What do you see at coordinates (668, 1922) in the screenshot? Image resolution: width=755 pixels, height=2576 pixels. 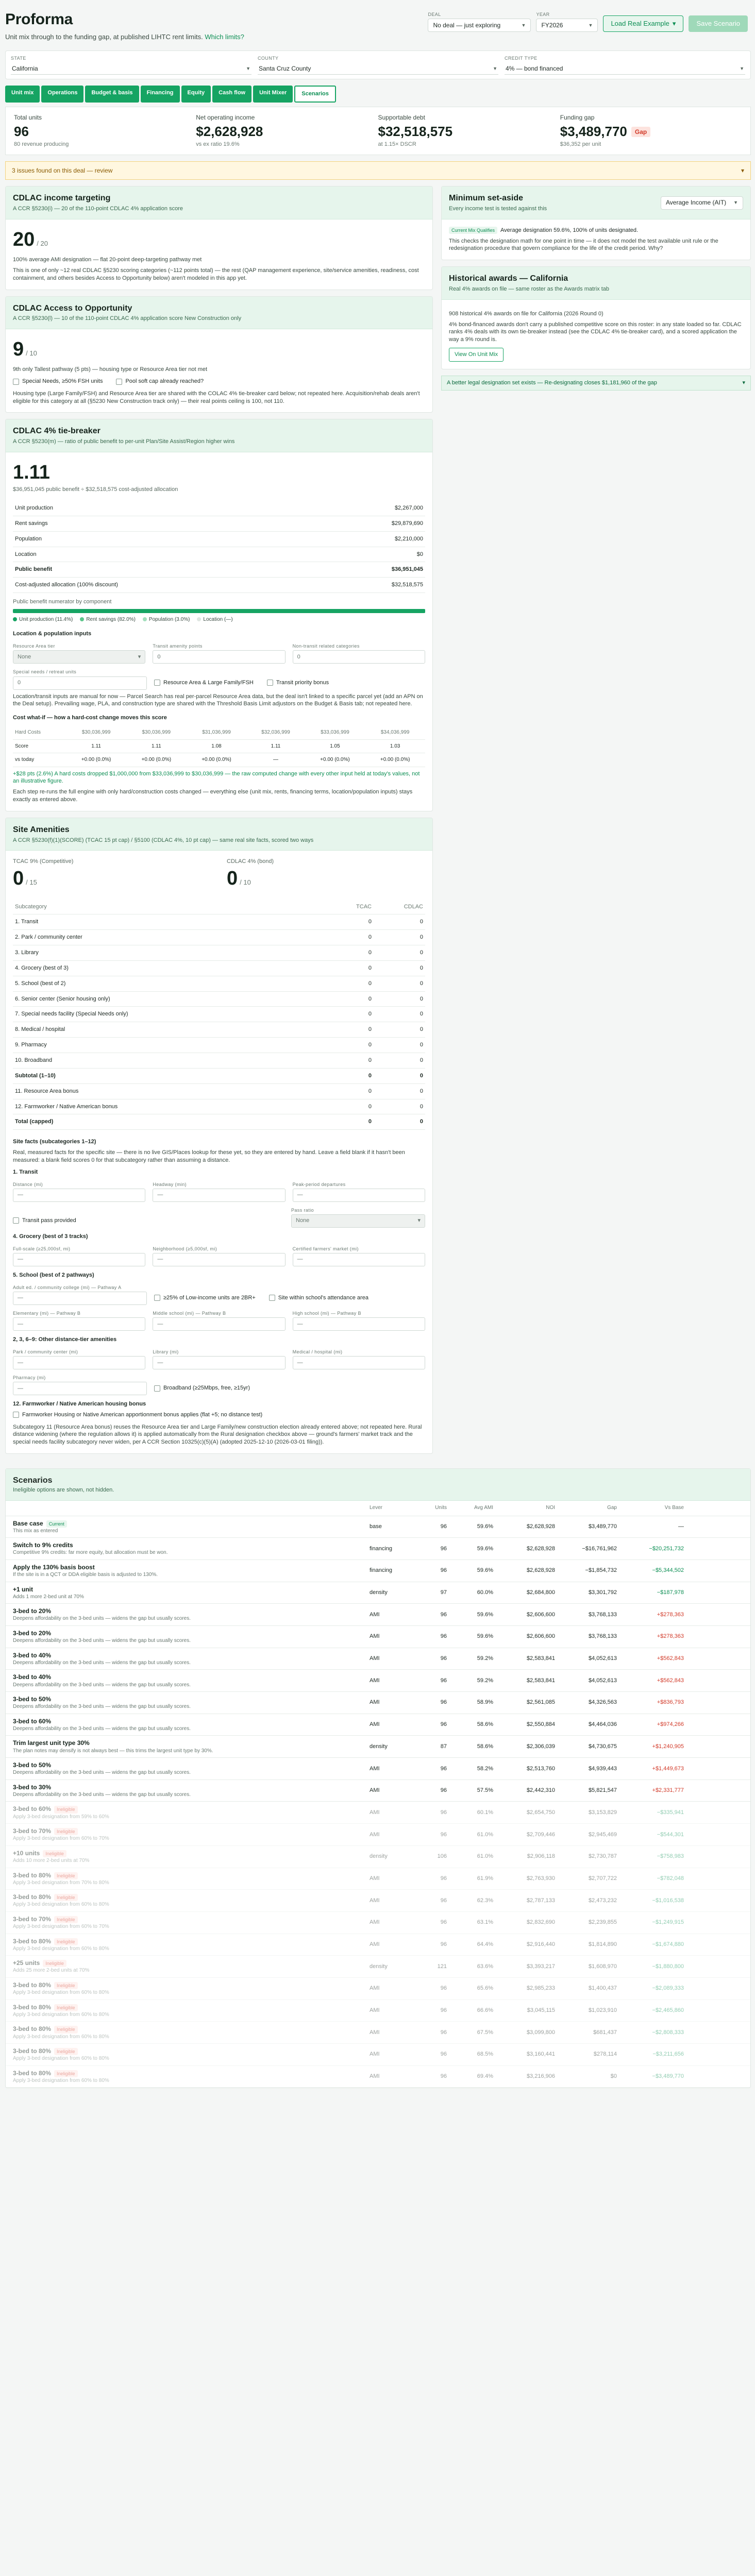 I see `scenario-cell: −$1,249,915` at bounding box center [668, 1922].